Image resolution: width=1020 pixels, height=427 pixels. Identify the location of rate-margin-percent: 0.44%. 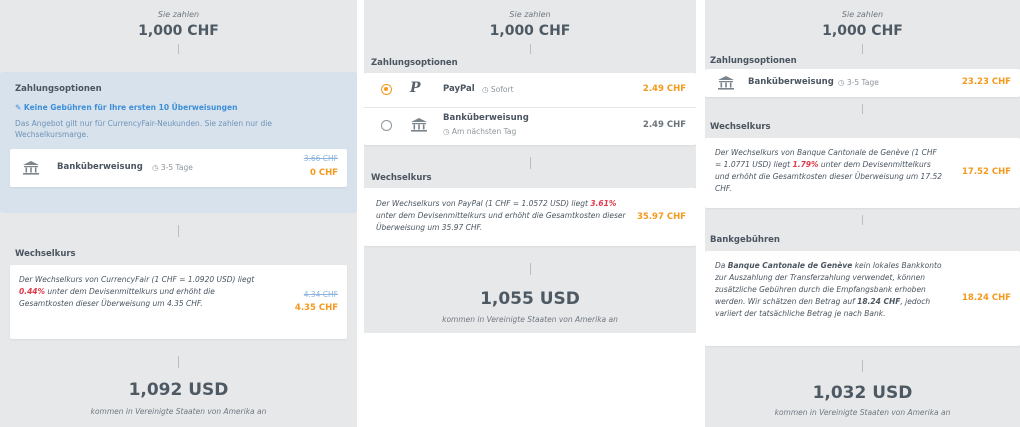
(32, 291).